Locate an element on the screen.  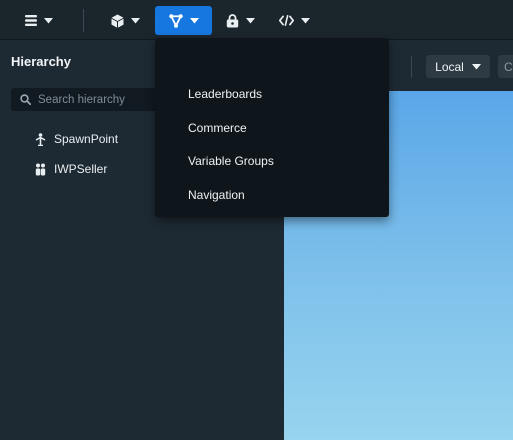
hierarchy-item-label: IWPSeller is located at coordinates (81, 169).